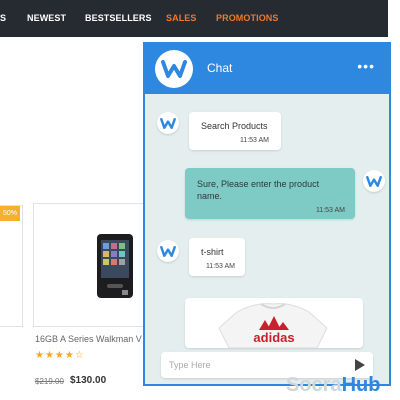 The height and width of the screenshot is (400, 400). I want to click on brand-text: adidas, so click(273, 337).